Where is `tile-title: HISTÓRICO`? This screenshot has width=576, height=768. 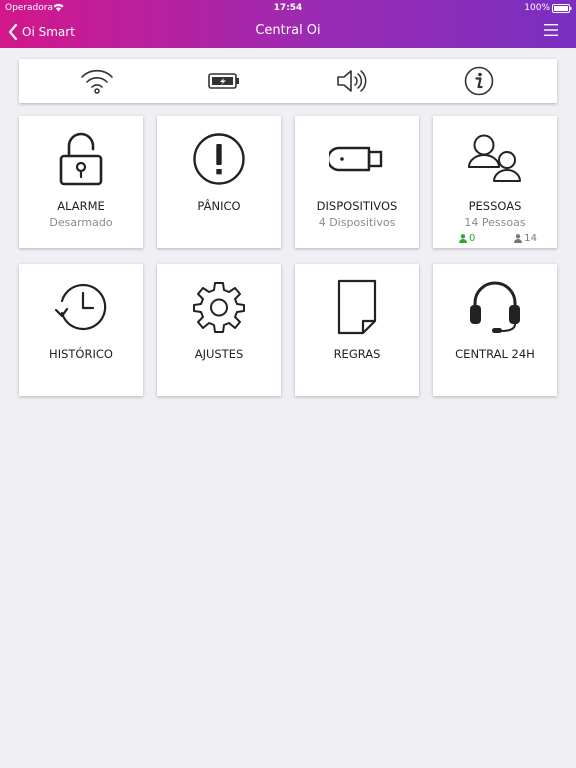 tile-title: HISTÓRICO is located at coordinates (81, 354).